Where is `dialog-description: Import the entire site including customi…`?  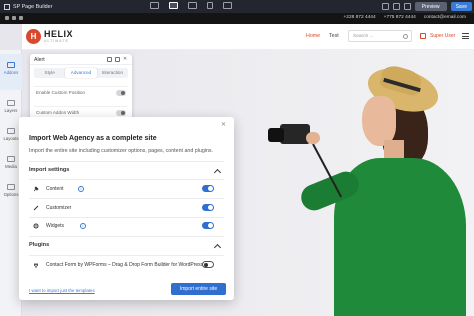
dialog-description: Import the entire site including customi… is located at coordinates (121, 151).